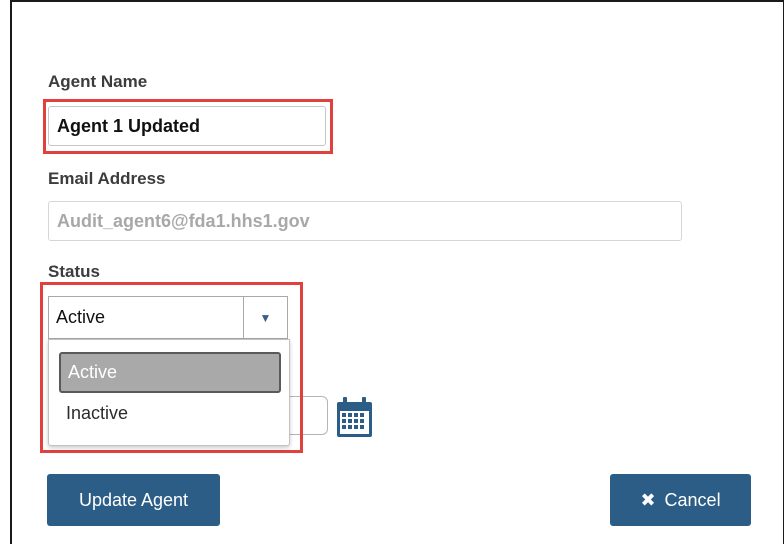 This screenshot has width=784, height=544. I want to click on cancel-button-label: Cancel, so click(692, 499).